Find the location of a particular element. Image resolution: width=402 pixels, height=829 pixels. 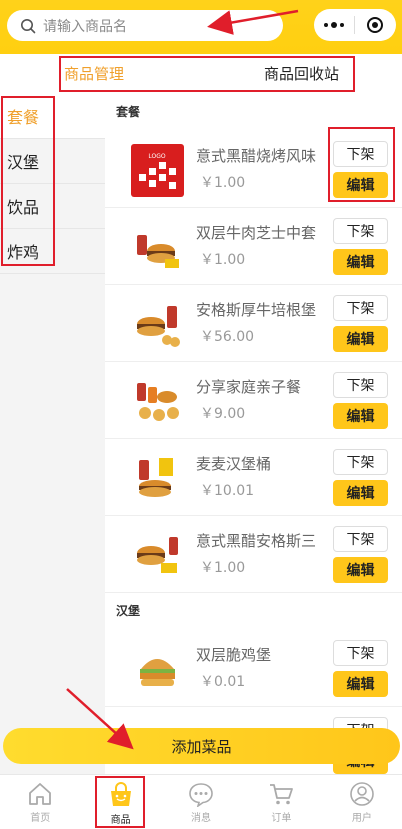

product-name: 双层脆鸡堡 is located at coordinates (234, 655).